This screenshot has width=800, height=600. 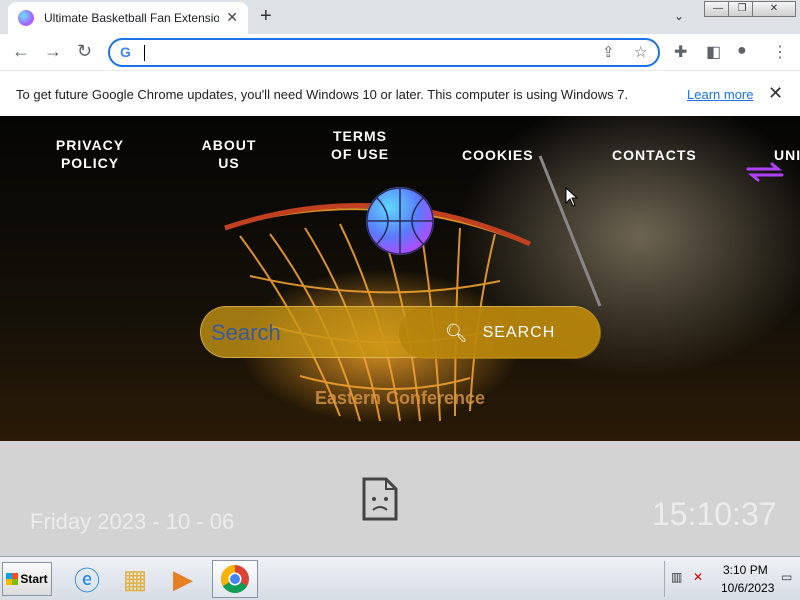 What do you see at coordinates (720, 94) in the screenshot?
I see `learn-more-link: Learn more` at bounding box center [720, 94].